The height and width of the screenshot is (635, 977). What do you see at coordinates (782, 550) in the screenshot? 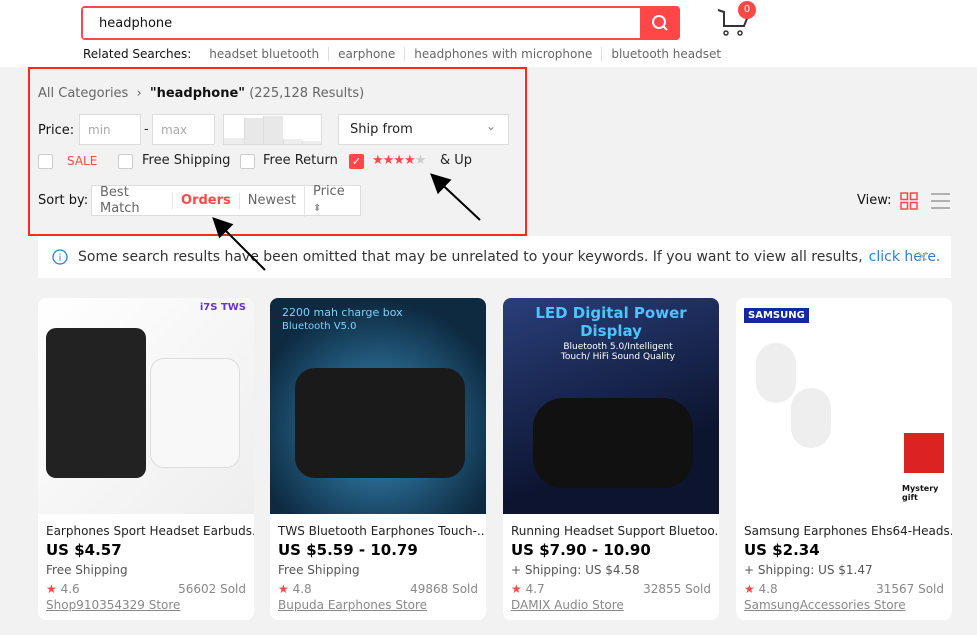
I see `product-price: US $2.34` at bounding box center [782, 550].